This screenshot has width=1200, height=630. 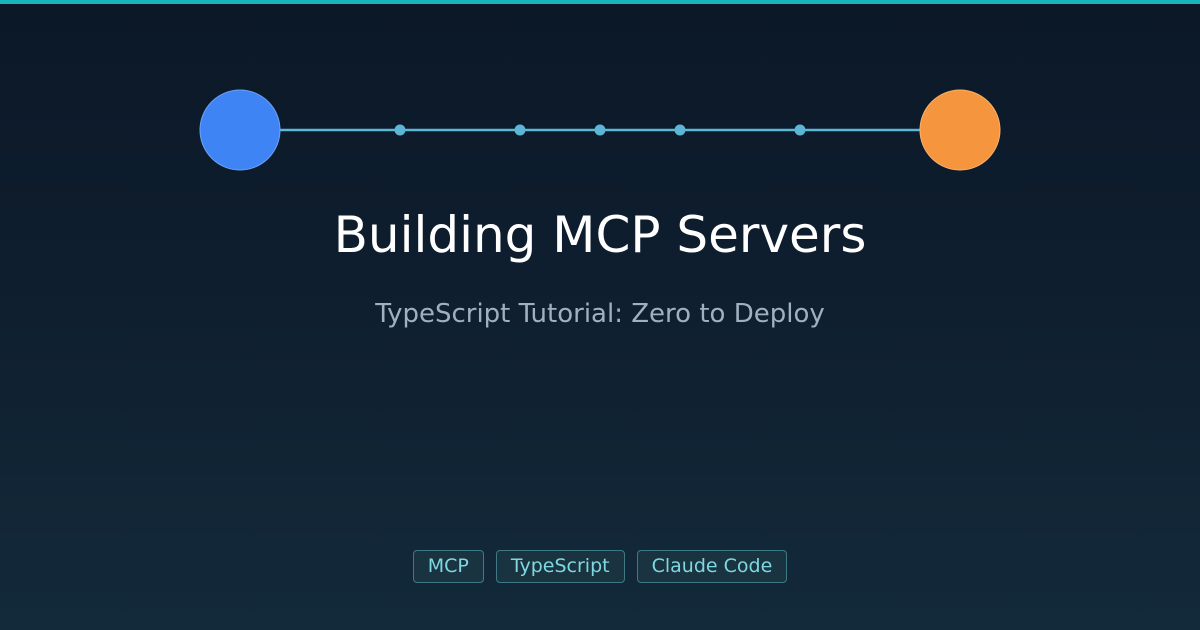 I want to click on page-title: Building MCP Servers, so click(x=600, y=235).